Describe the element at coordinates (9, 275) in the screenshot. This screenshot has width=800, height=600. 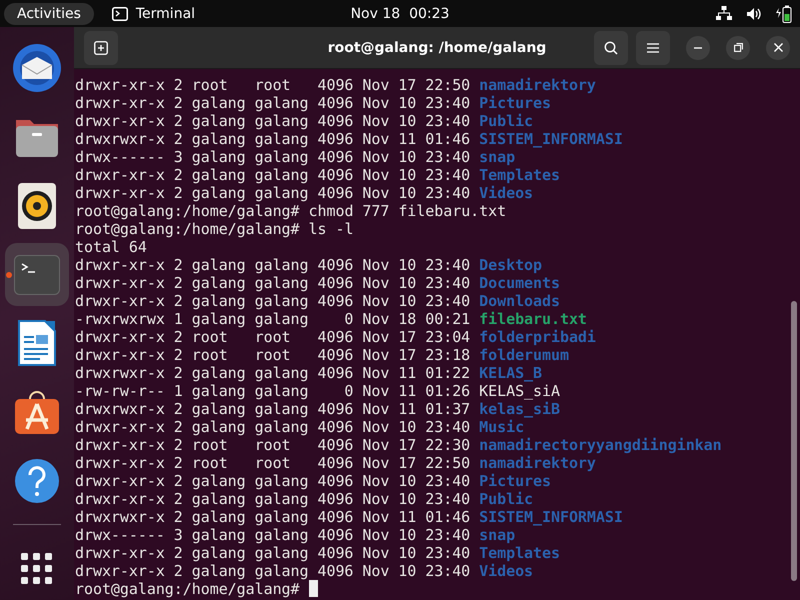
I see `running-indicator` at that location.